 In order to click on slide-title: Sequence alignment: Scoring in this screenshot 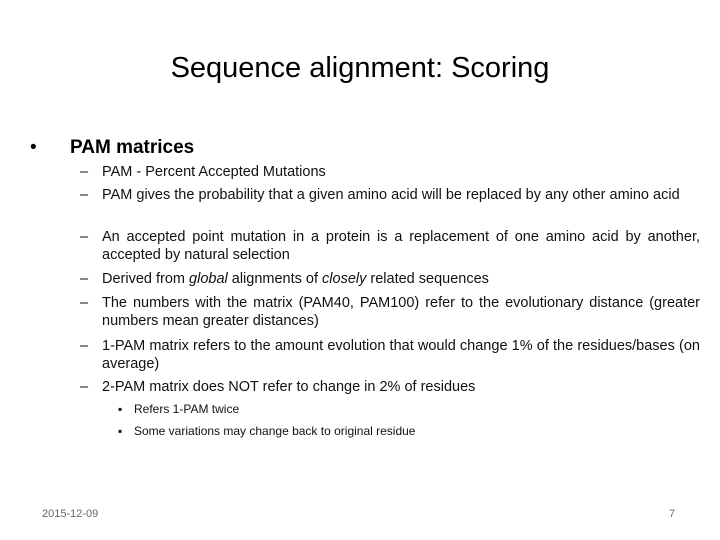, I will do `click(360, 68)`.